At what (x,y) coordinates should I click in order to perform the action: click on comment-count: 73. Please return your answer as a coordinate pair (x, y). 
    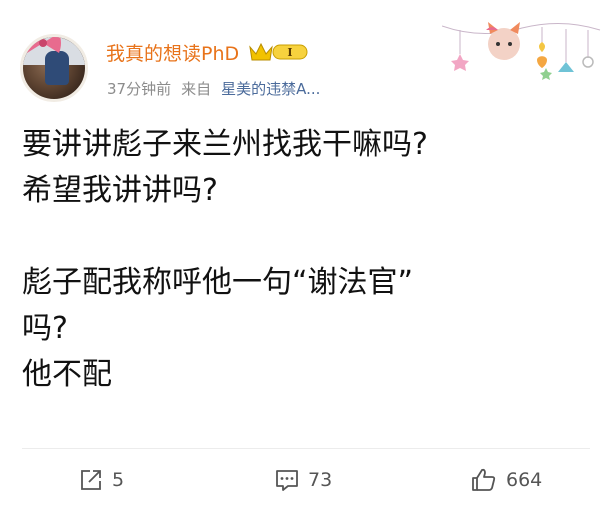
    Looking at the image, I should click on (320, 480).